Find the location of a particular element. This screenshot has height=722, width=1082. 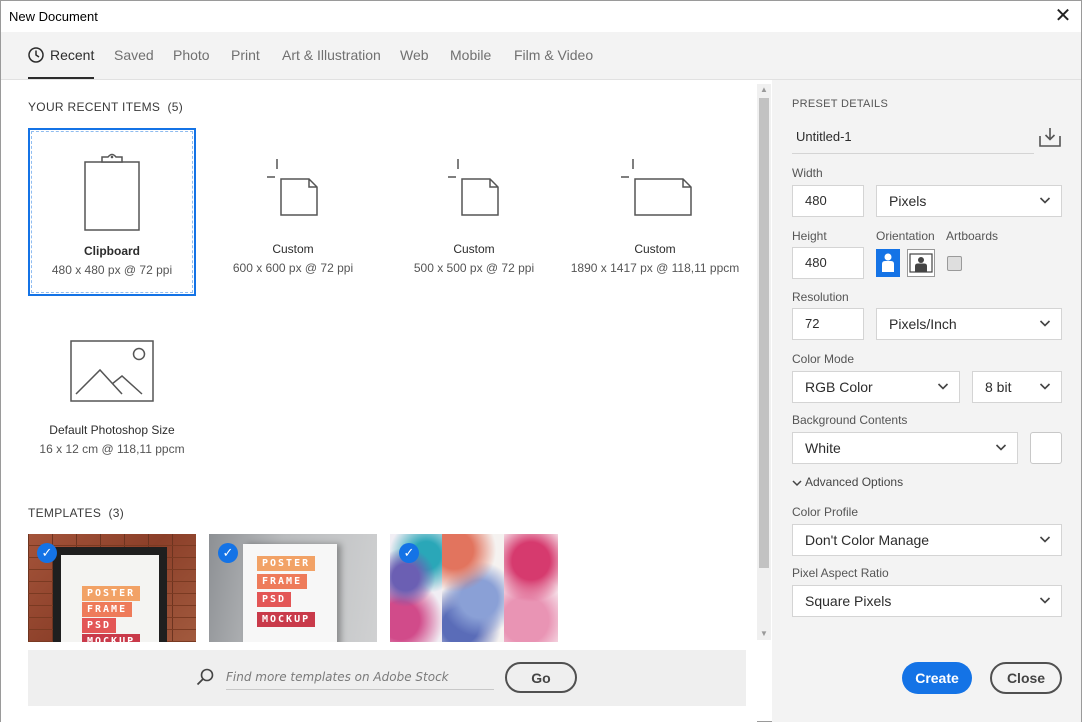

search-icon is located at coordinates (205, 677).